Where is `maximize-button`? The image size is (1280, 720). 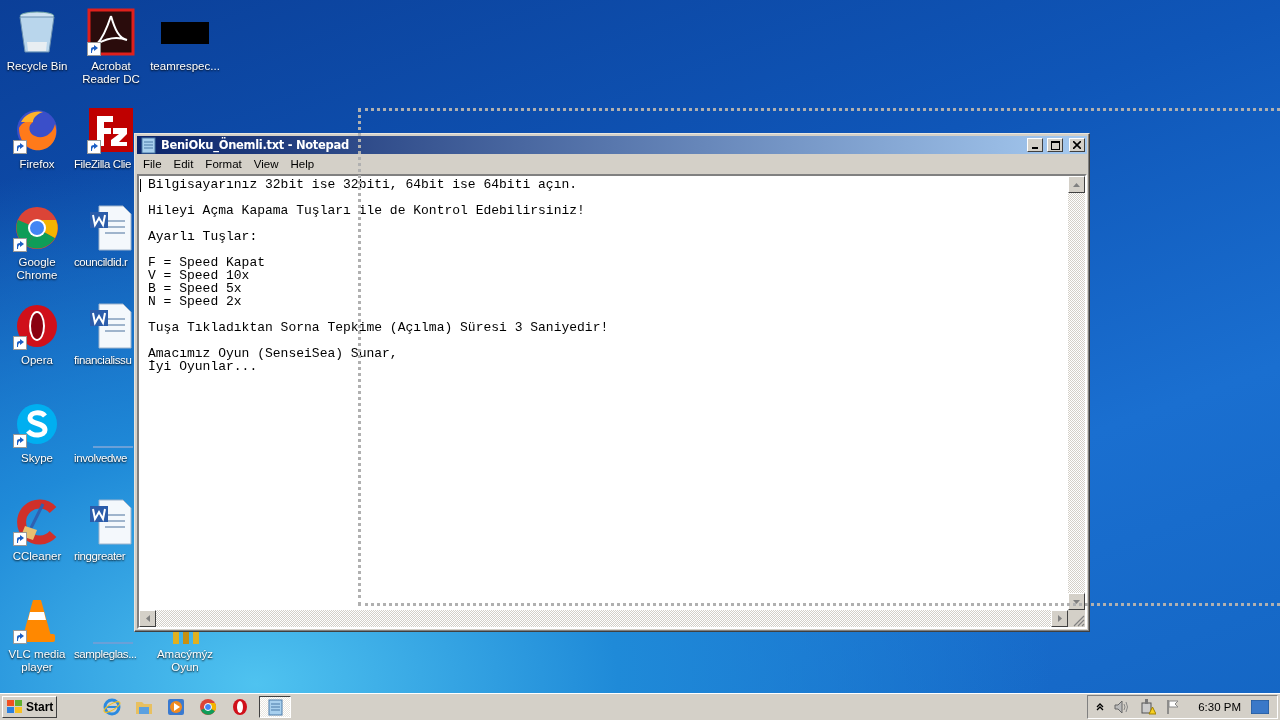
maximize-button is located at coordinates (1055, 145).